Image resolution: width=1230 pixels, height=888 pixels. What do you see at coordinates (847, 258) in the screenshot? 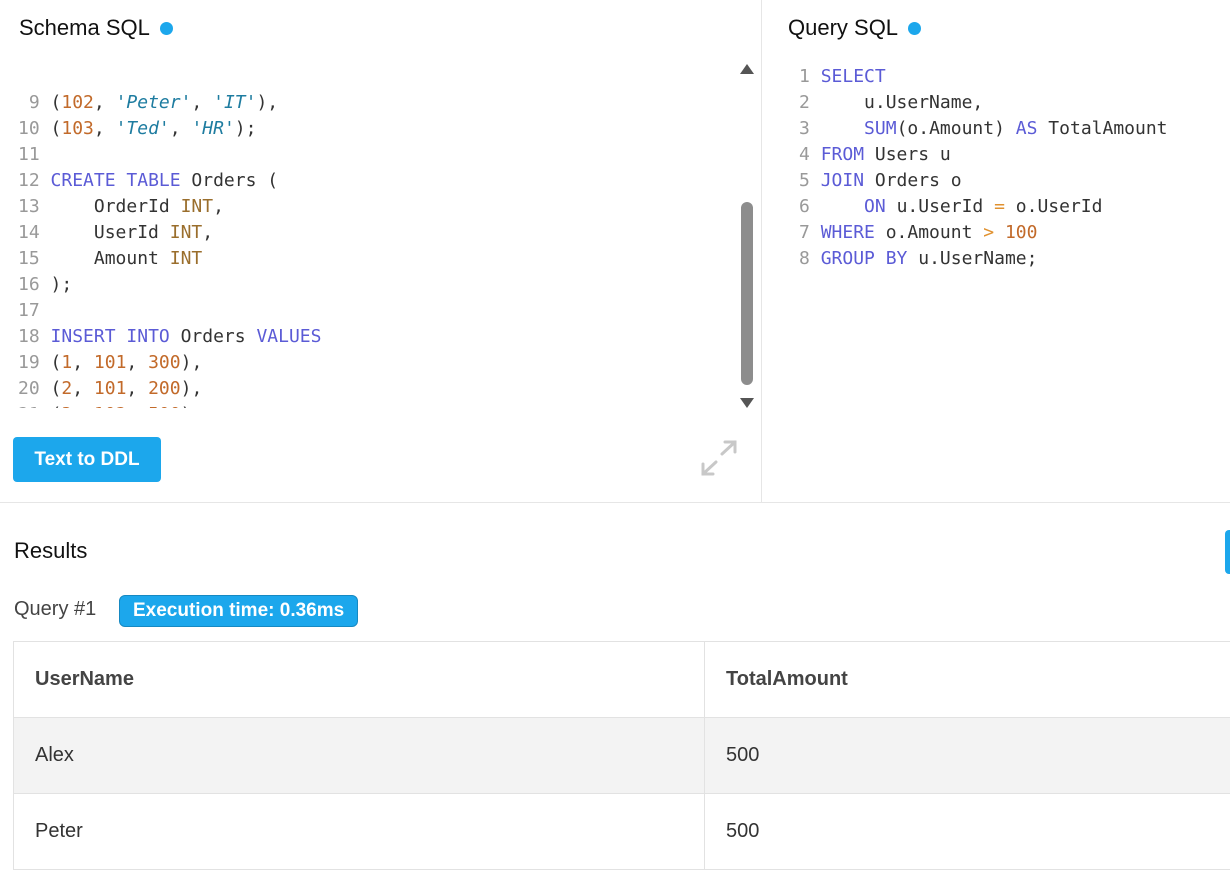
I see `code-token: GROUP` at bounding box center [847, 258].